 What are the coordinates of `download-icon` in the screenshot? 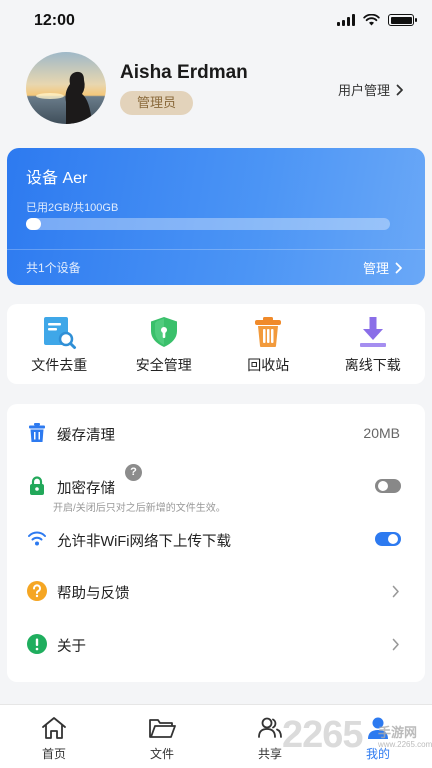 It's located at (373, 332).